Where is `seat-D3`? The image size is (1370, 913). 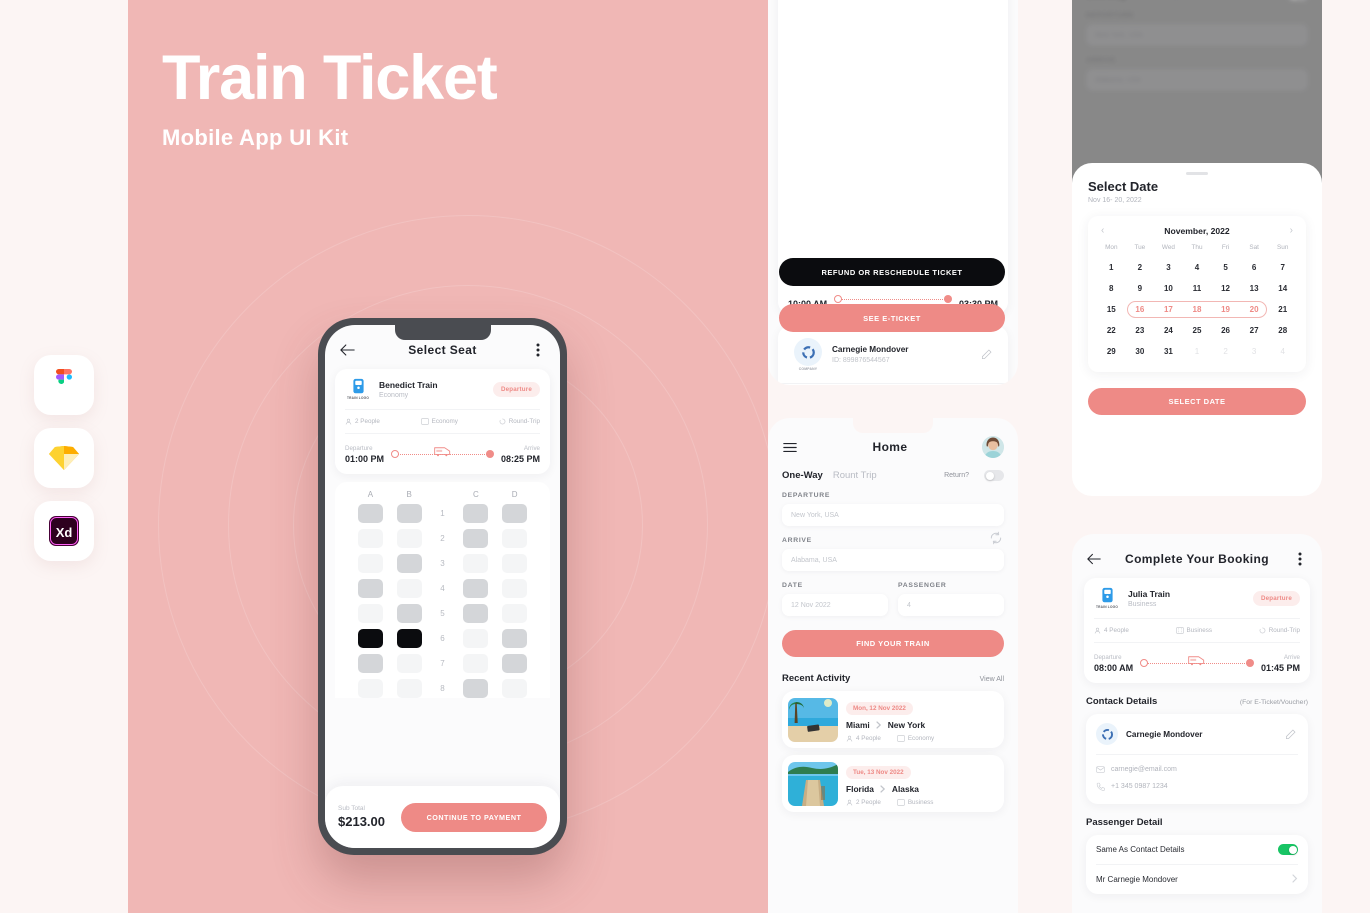 seat-D3 is located at coordinates (515, 563).